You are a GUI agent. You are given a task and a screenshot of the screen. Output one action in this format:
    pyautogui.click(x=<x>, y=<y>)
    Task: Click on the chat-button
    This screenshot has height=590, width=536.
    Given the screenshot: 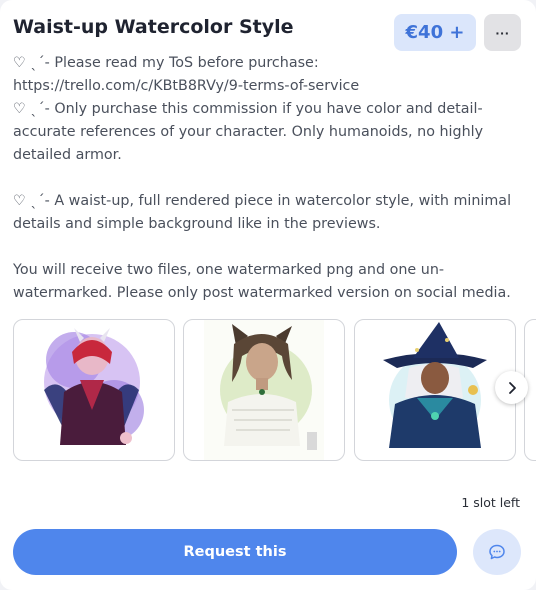 What is the action you would take?
    pyautogui.click(x=497, y=552)
    